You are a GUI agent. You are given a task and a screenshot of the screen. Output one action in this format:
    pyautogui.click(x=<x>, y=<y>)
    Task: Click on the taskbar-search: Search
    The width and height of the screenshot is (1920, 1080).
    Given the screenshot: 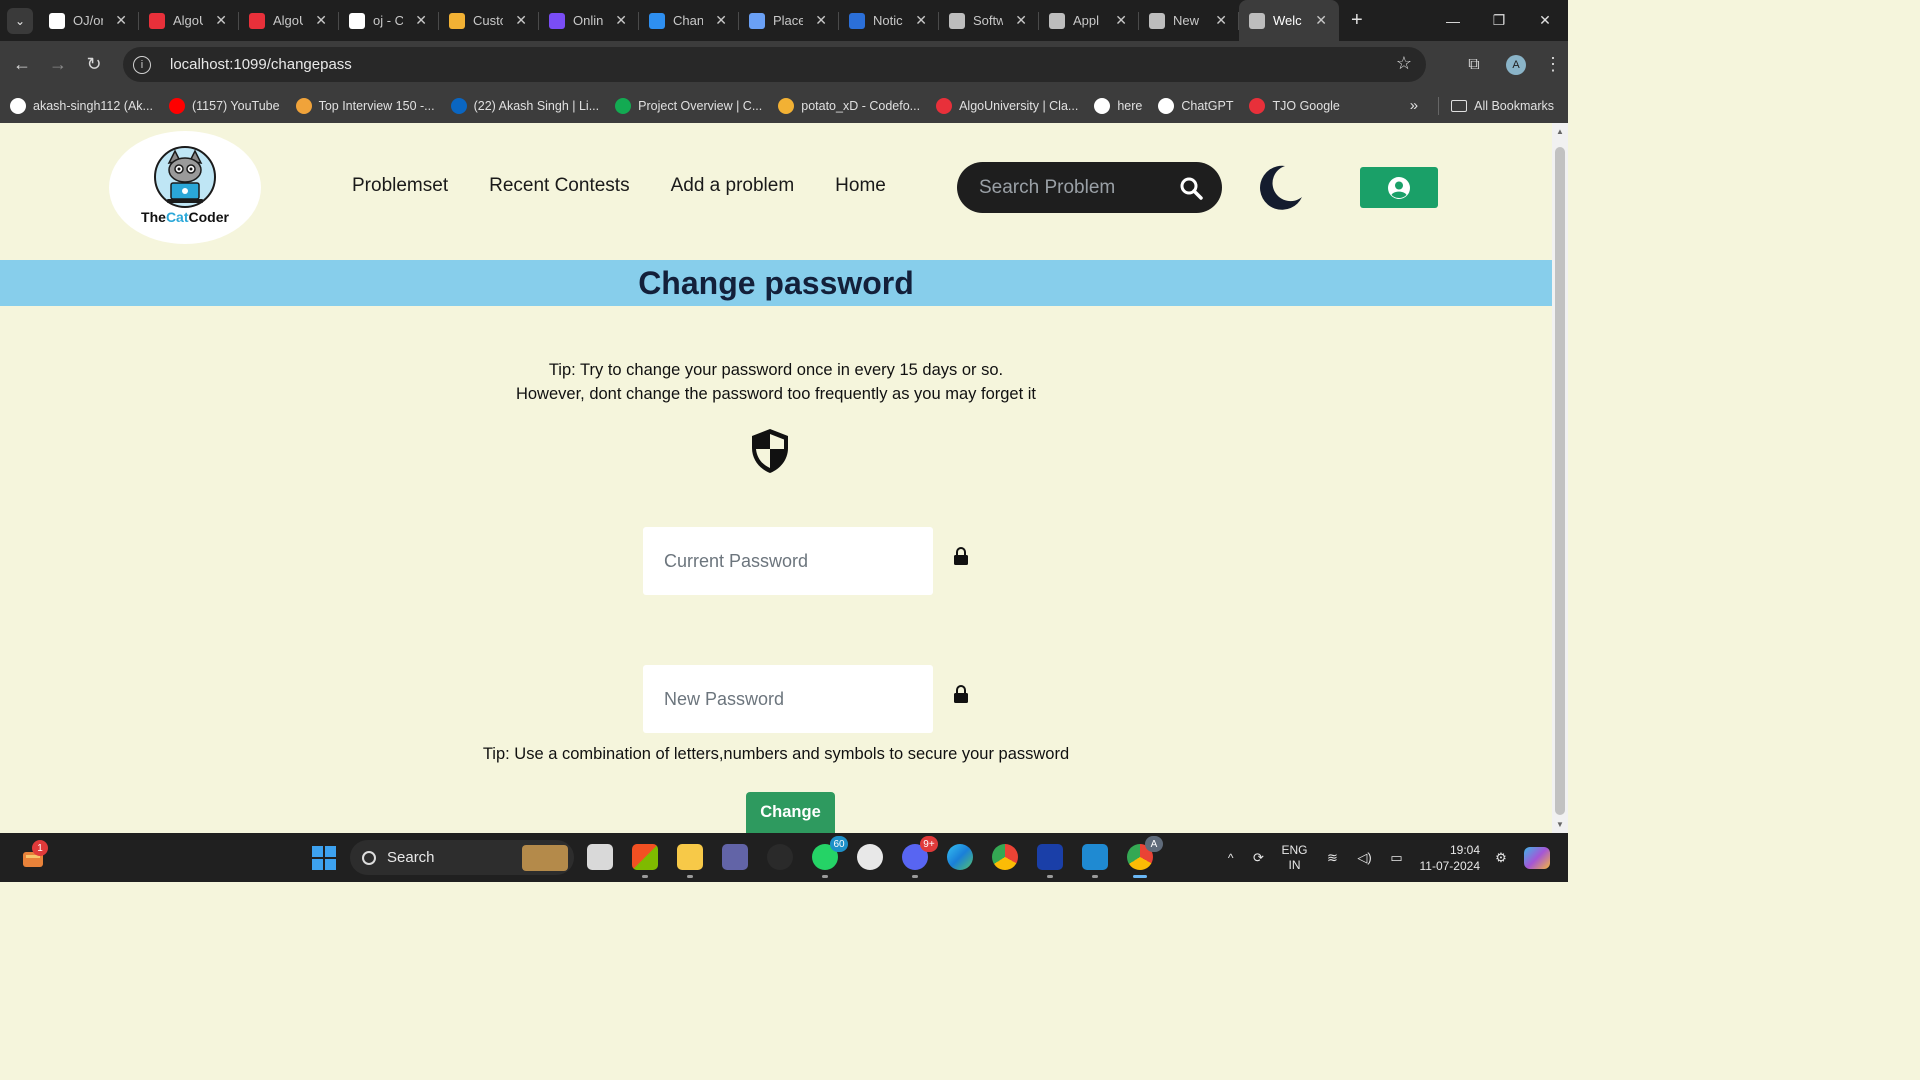 What is the action you would take?
    pyautogui.click(x=462, y=857)
    